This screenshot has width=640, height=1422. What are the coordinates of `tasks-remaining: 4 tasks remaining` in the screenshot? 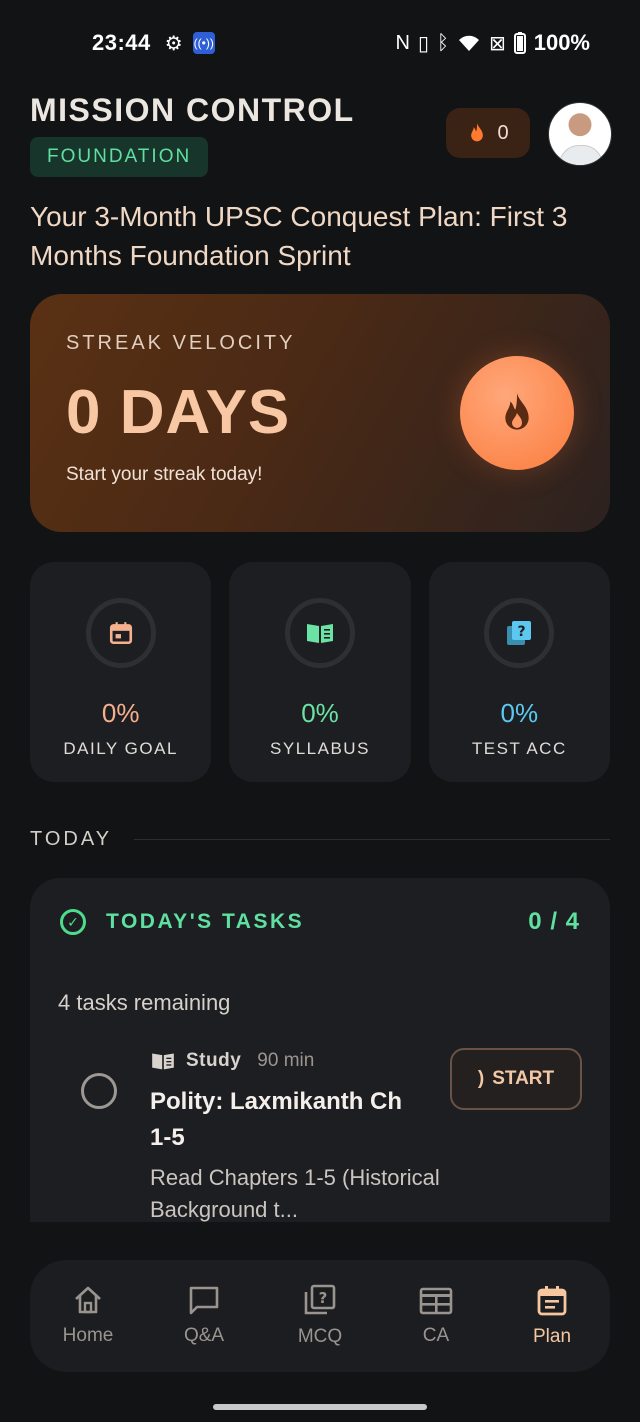 It's located at (144, 1002).